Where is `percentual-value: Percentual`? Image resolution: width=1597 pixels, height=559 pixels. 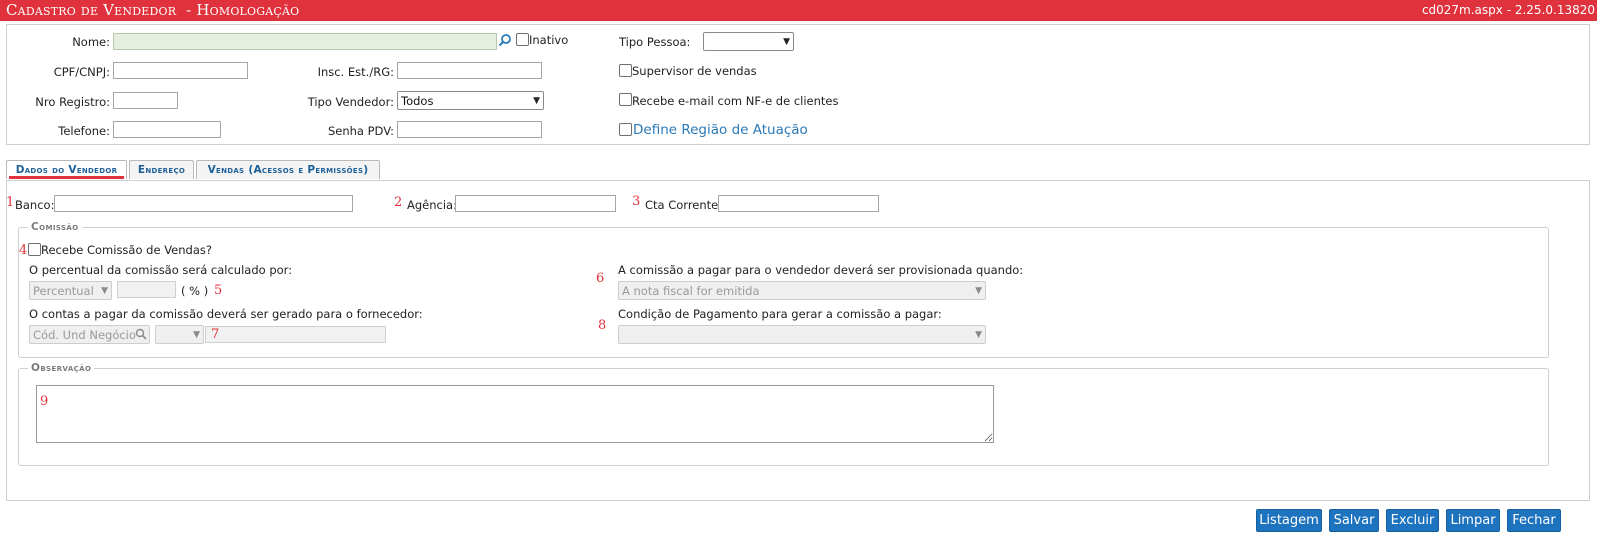 percentual-value: Percentual is located at coordinates (63, 290).